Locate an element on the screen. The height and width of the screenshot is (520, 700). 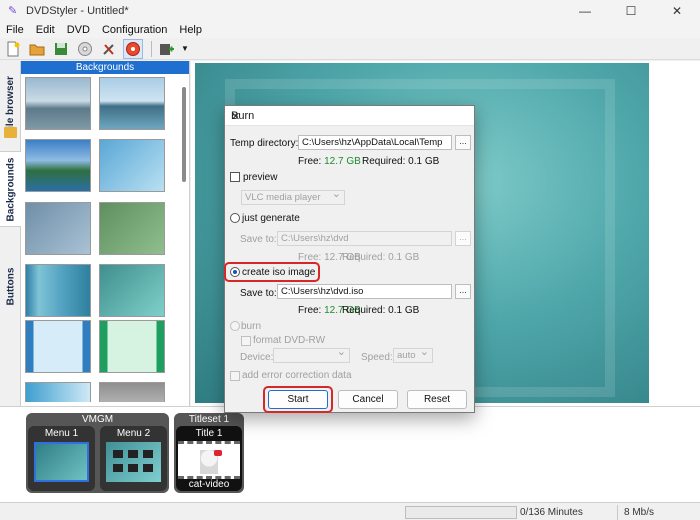
settings-button is located at coordinates (109, 49).